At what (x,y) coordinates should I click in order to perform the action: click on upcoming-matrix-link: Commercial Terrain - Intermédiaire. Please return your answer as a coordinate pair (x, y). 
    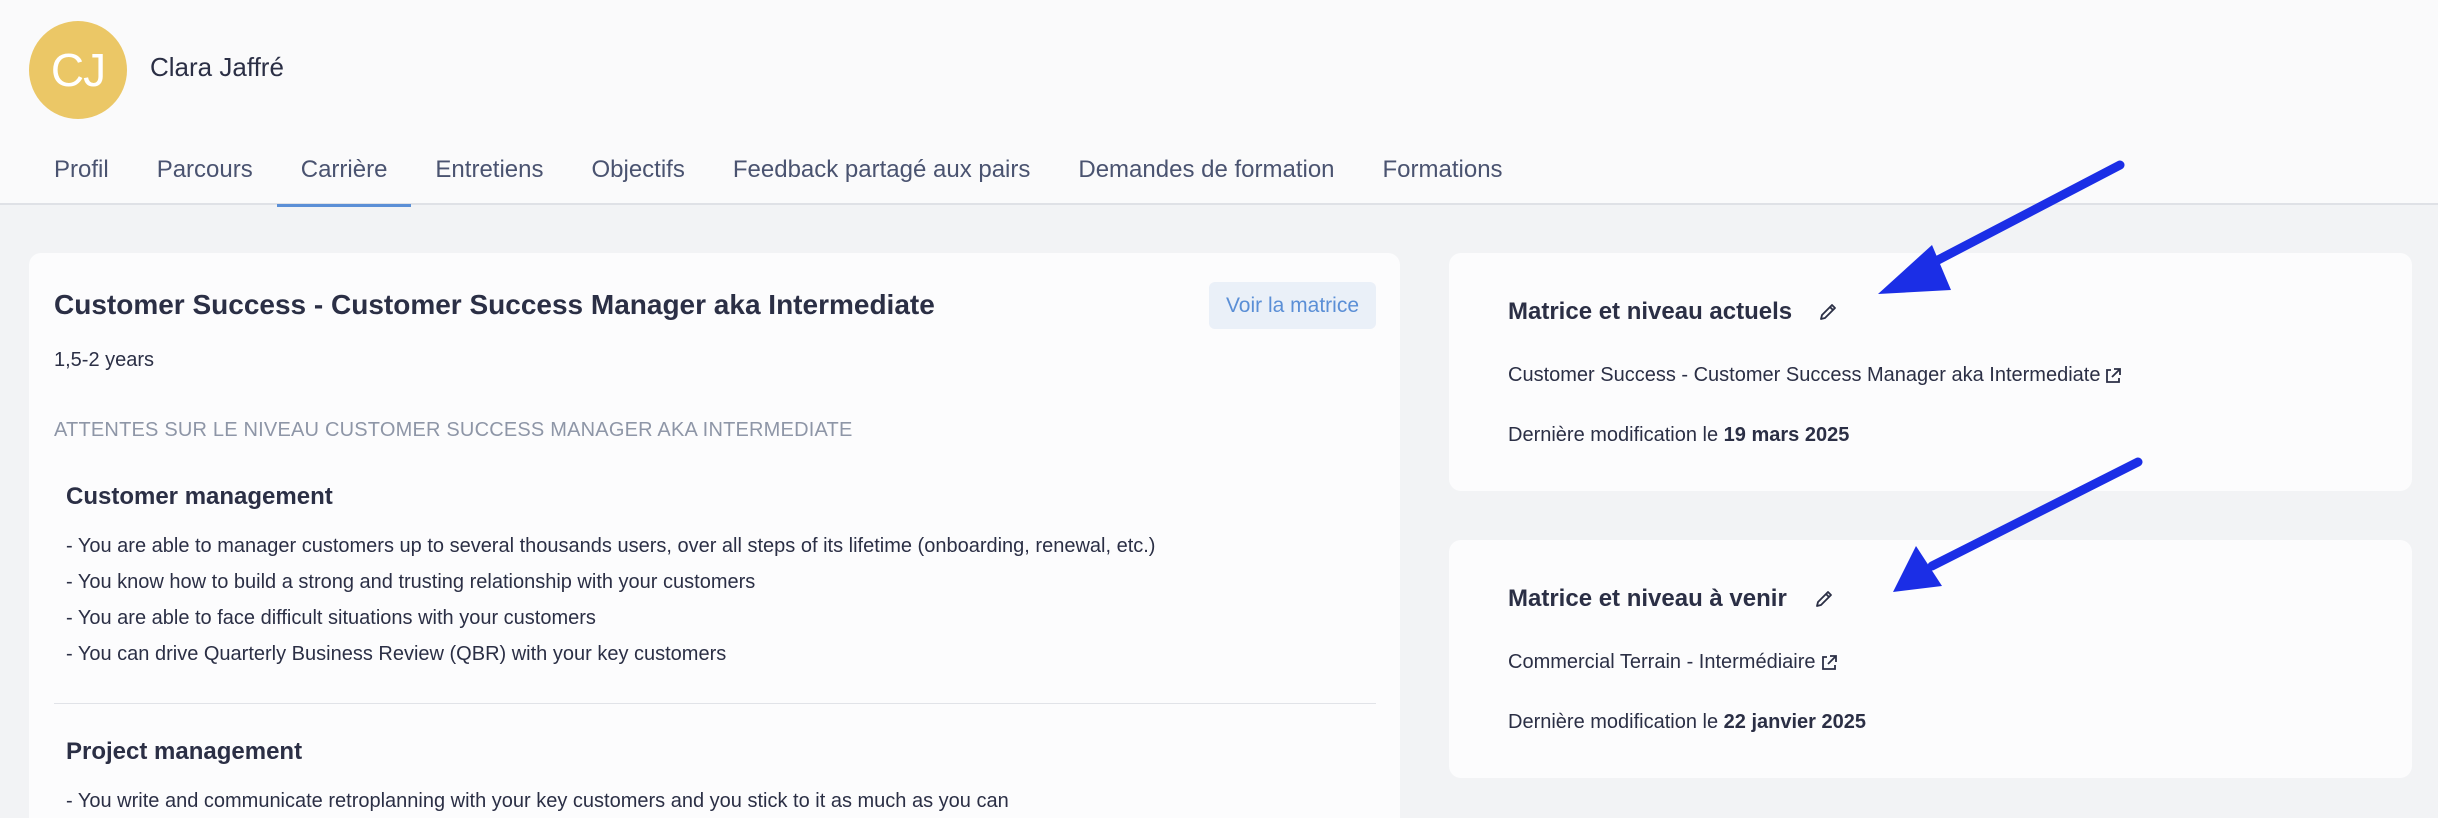
    Looking at the image, I should click on (1673, 662).